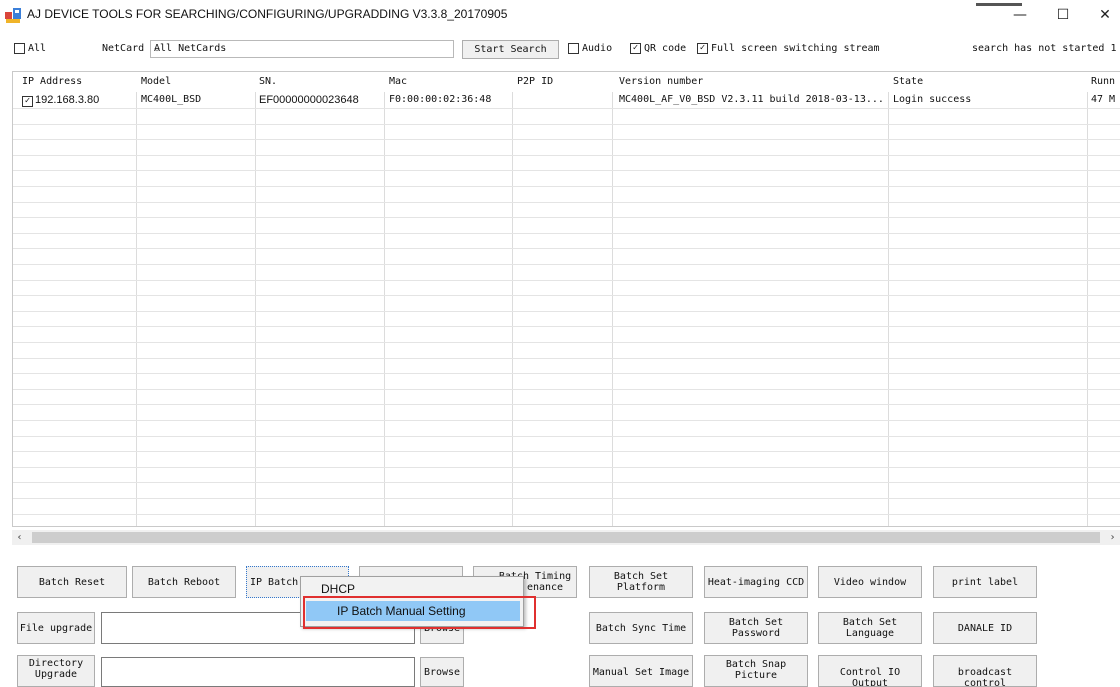 The width and height of the screenshot is (1120, 687). What do you see at coordinates (985, 671) in the screenshot?
I see `broadcast-control-button: broadcast control` at bounding box center [985, 671].